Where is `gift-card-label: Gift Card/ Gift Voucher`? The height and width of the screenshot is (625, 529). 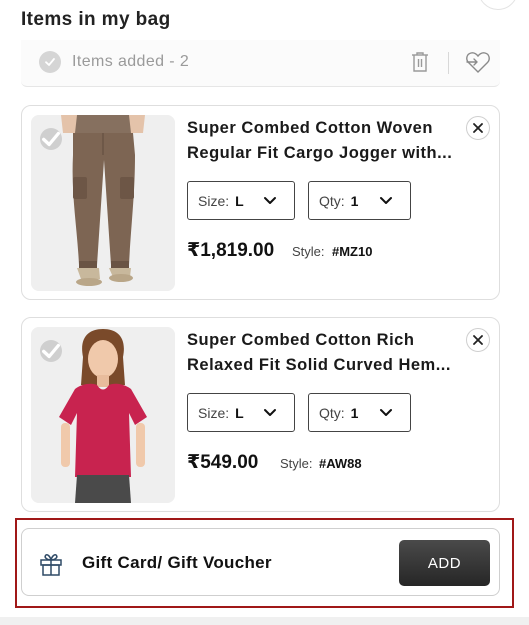
gift-card-label: Gift Card/ Gift Voucher is located at coordinates (177, 562).